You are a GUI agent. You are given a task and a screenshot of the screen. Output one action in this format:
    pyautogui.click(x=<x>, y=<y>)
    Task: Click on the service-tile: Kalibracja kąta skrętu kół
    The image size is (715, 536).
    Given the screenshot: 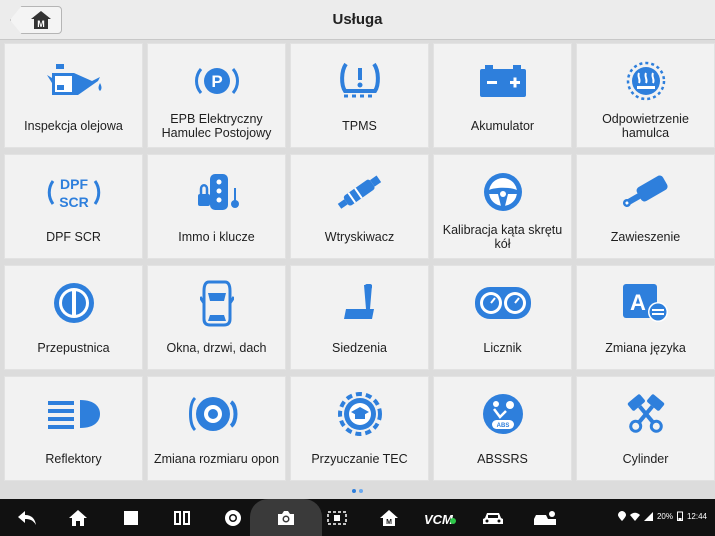 What is the action you would take?
    pyautogui.click(x=502, y=206)
    